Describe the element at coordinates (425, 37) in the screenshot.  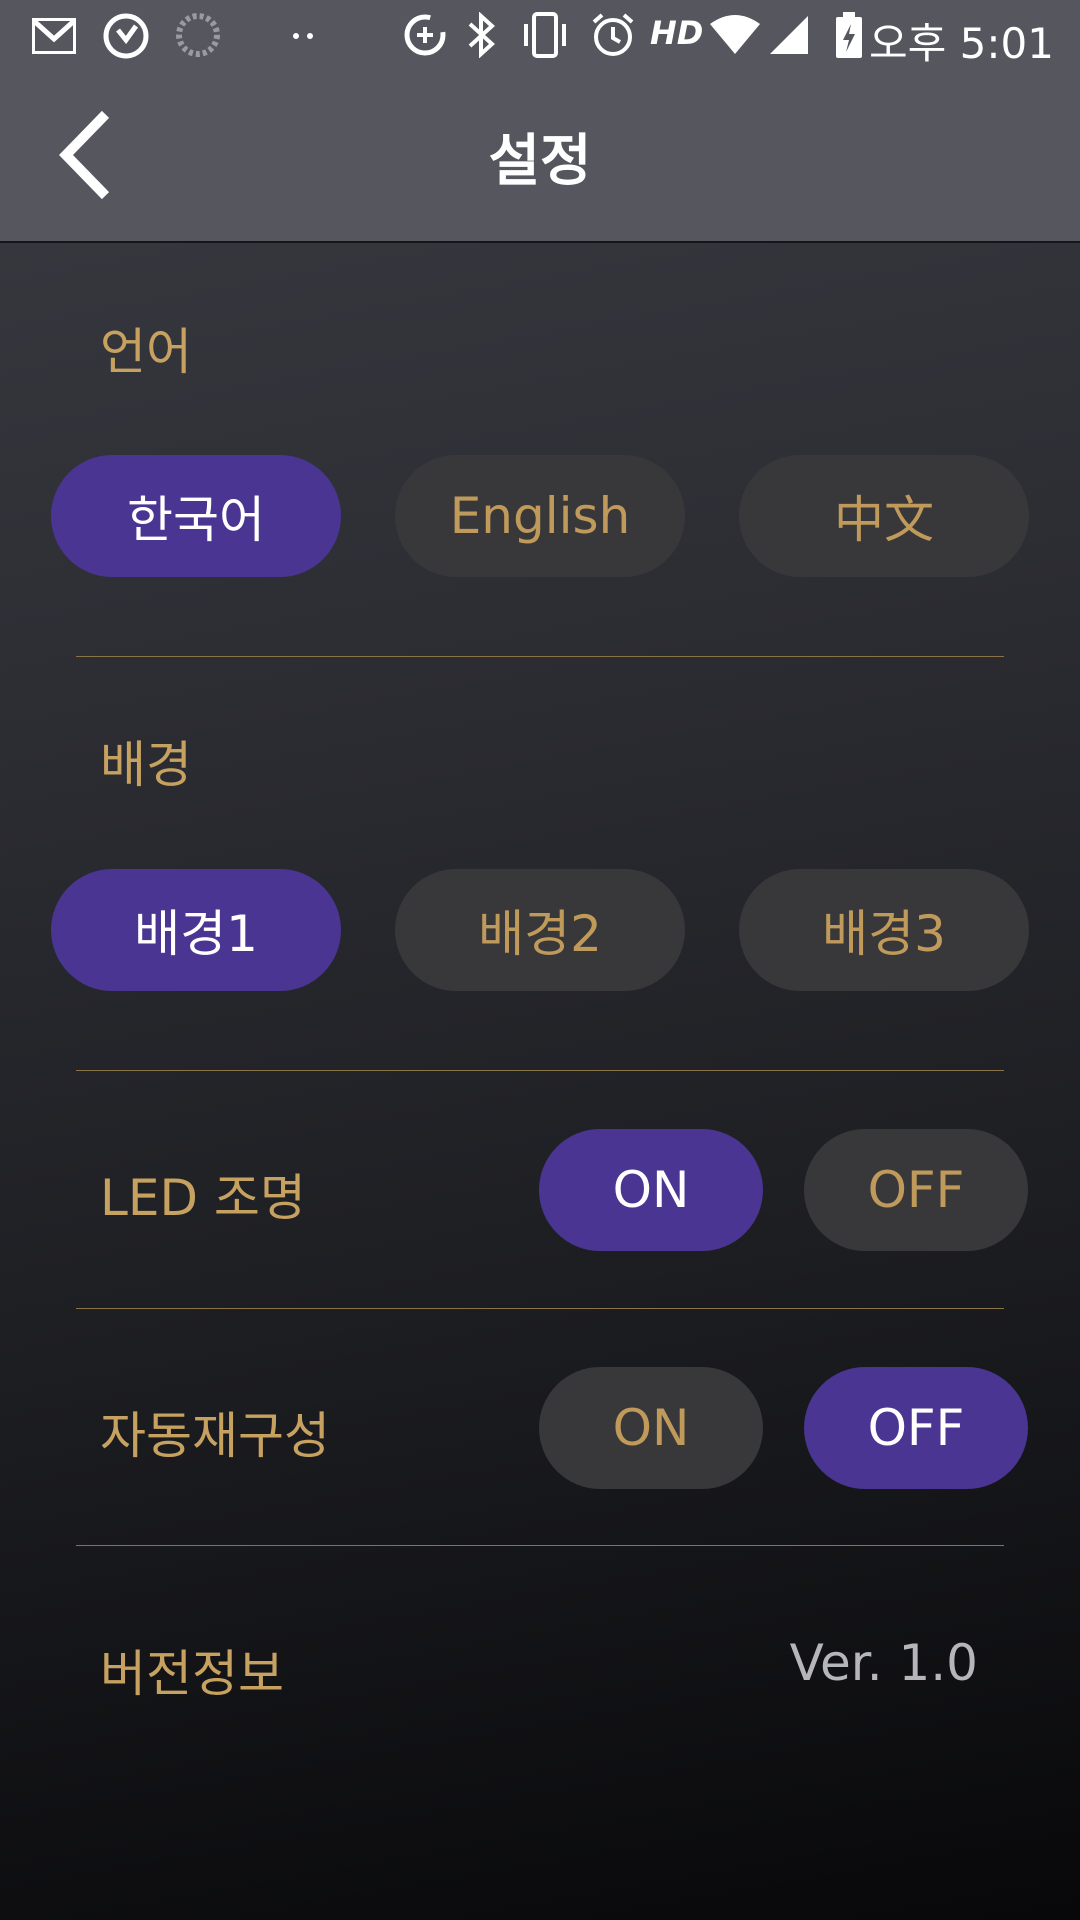
I see `data-saver-icon` at that location.